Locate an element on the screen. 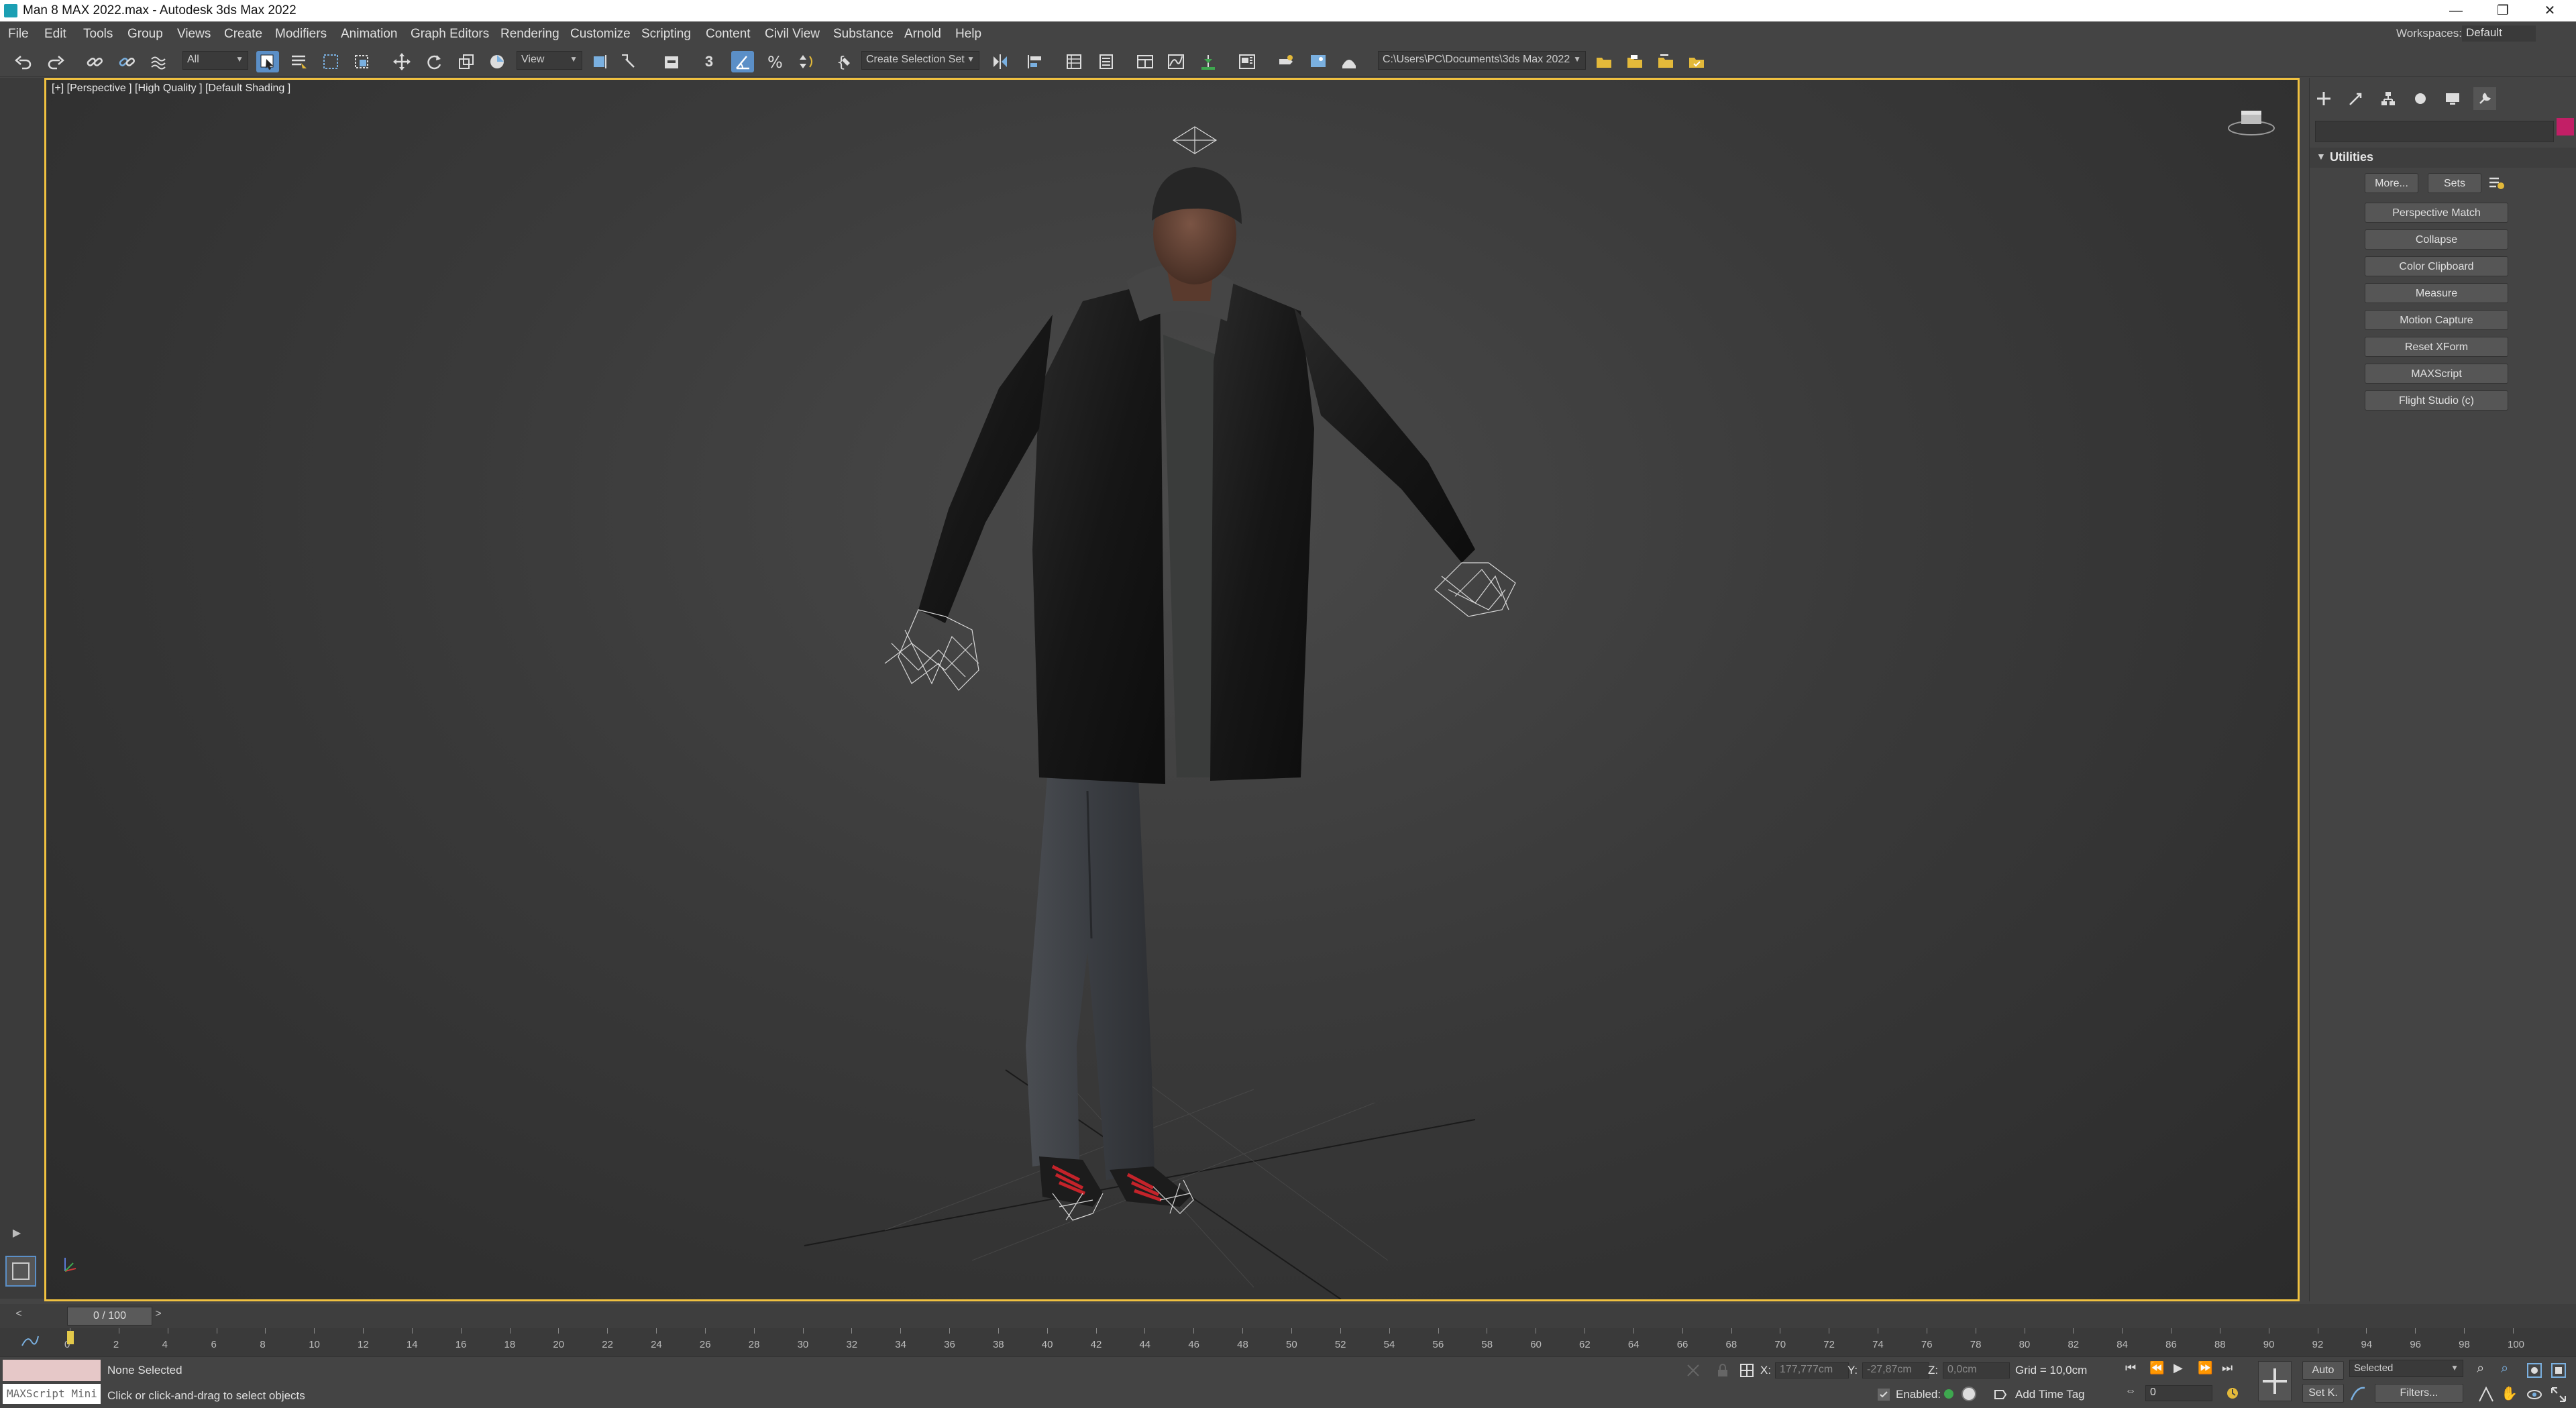  modify-tab-icon is located at coordinates (2356, 98).